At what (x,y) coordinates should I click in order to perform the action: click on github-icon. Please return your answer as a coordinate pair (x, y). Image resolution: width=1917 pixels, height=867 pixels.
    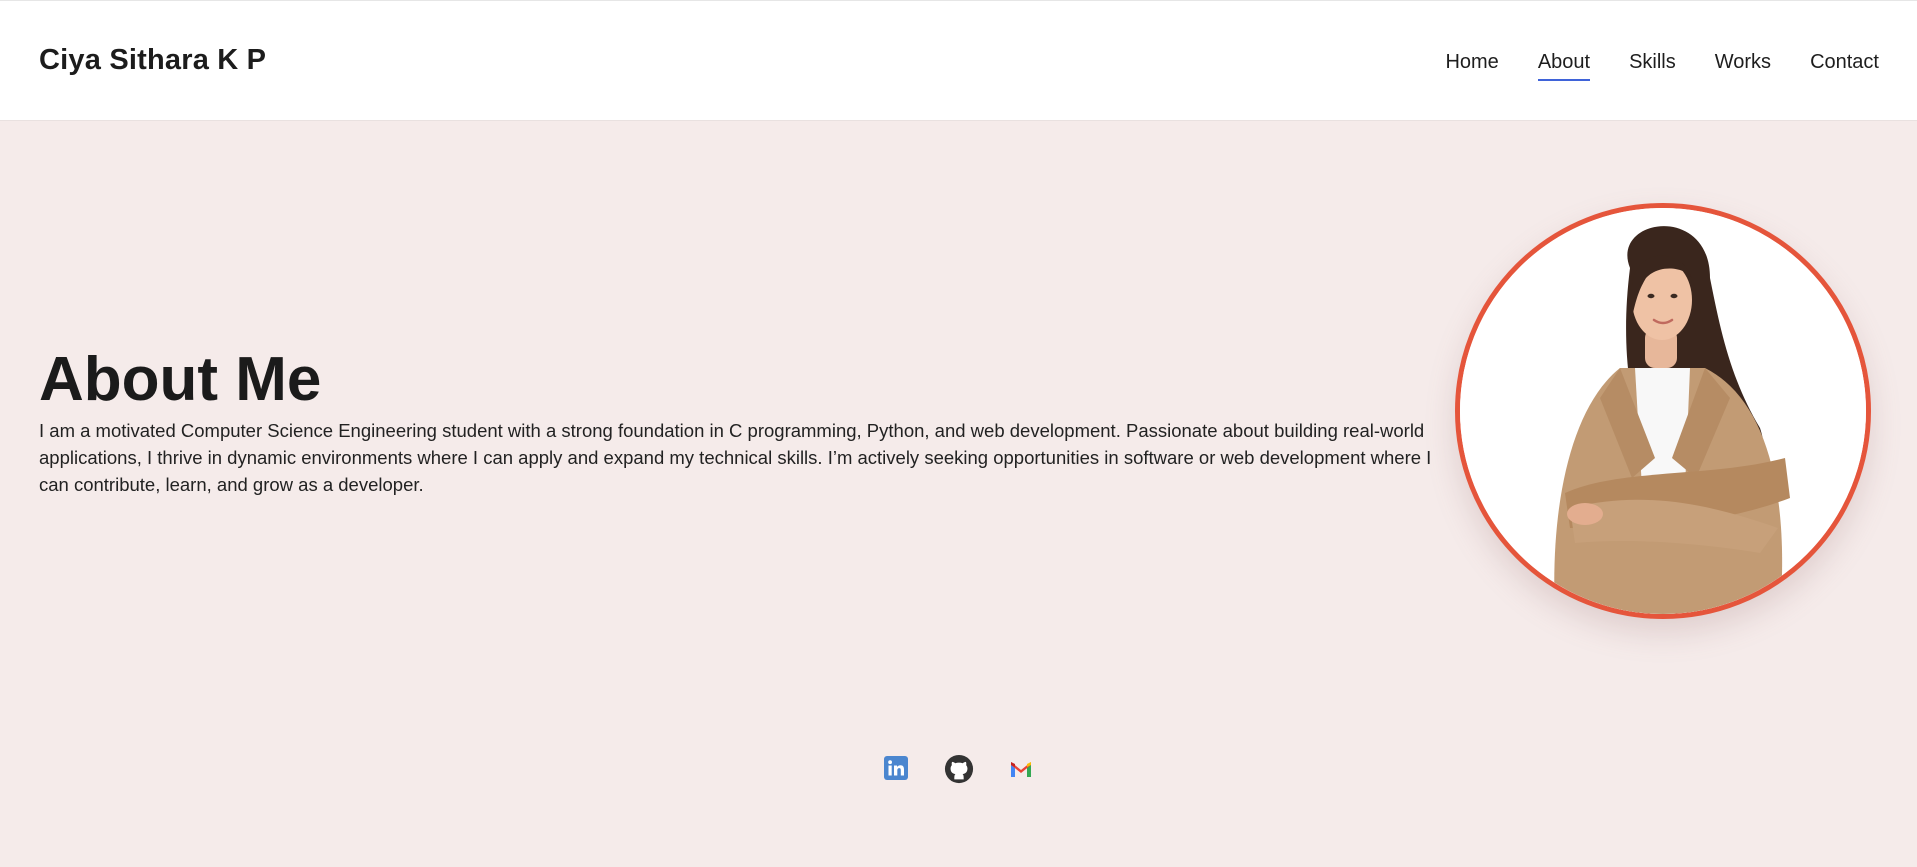
    Looking at the image, I should click on (959, 769).